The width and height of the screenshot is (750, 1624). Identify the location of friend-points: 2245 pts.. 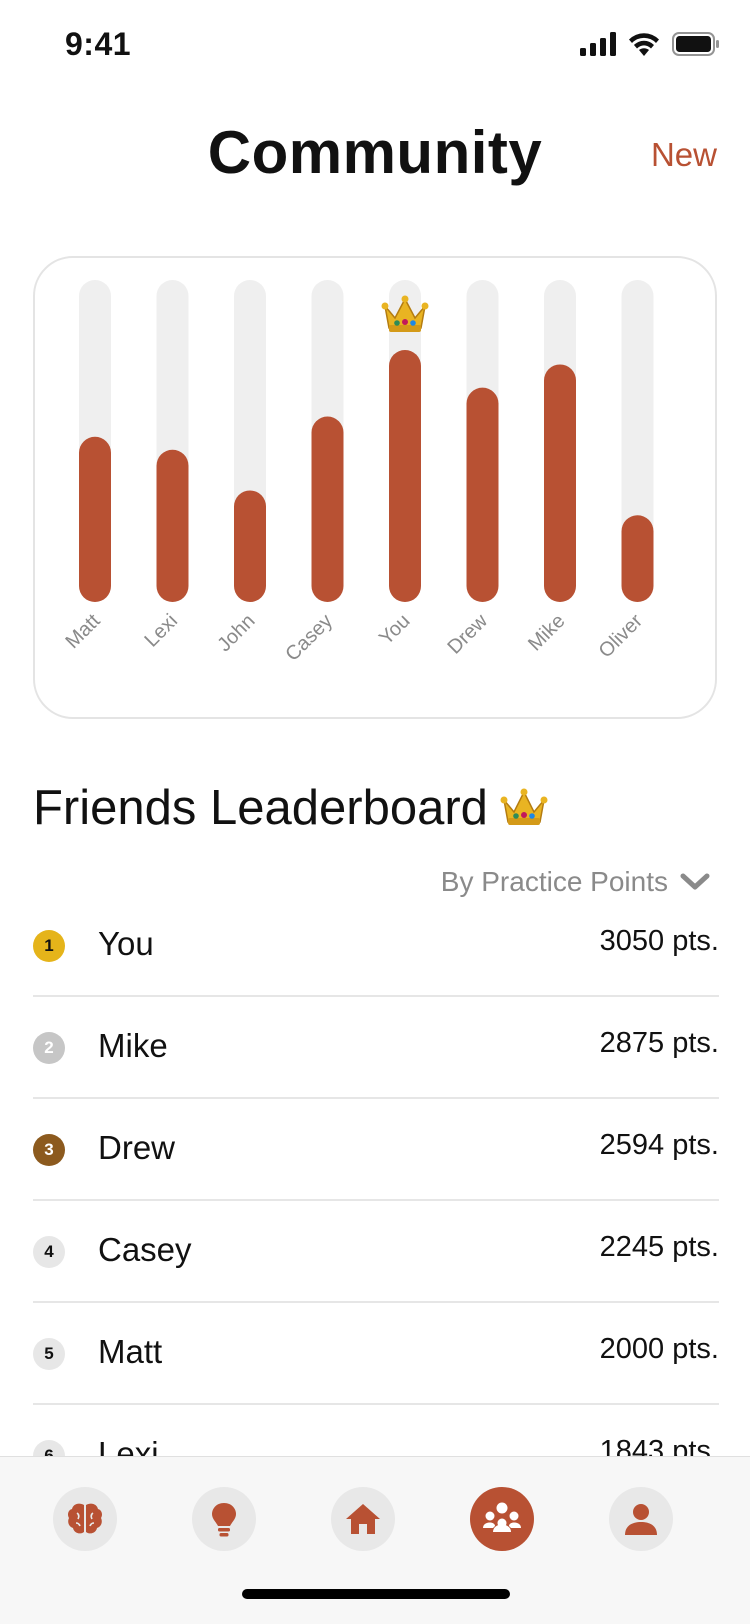
(659, 1247).